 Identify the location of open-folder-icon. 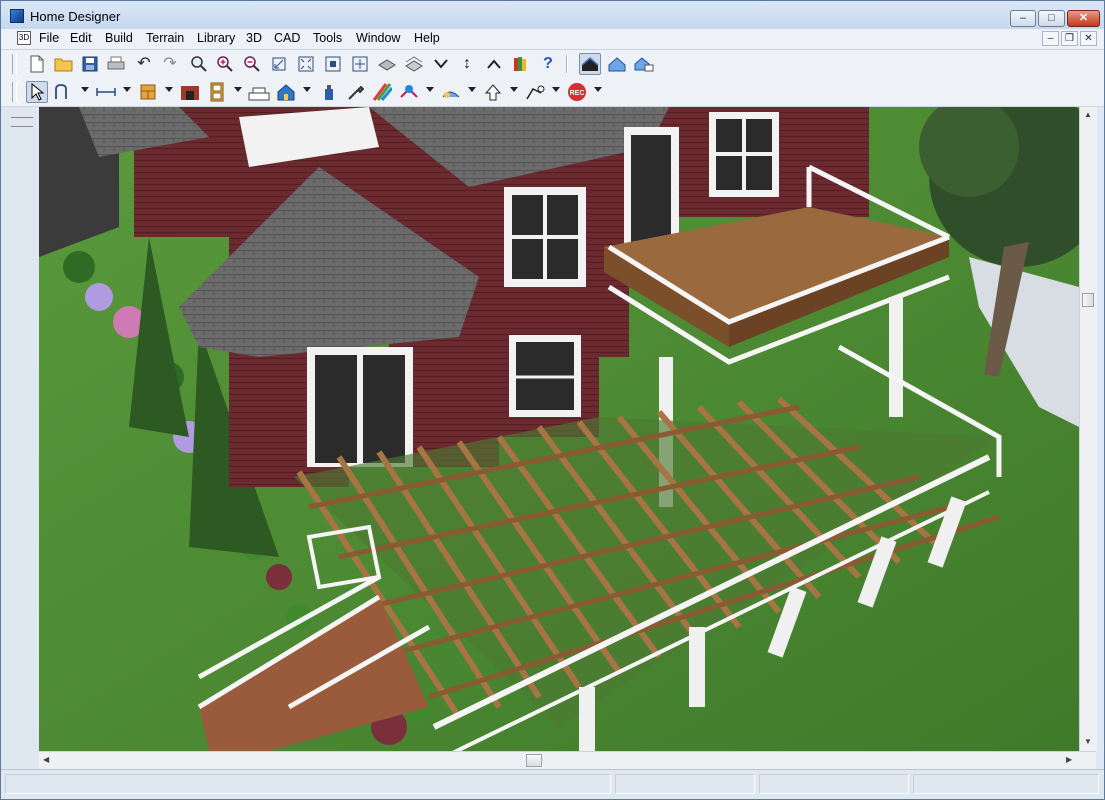
(64, 64).